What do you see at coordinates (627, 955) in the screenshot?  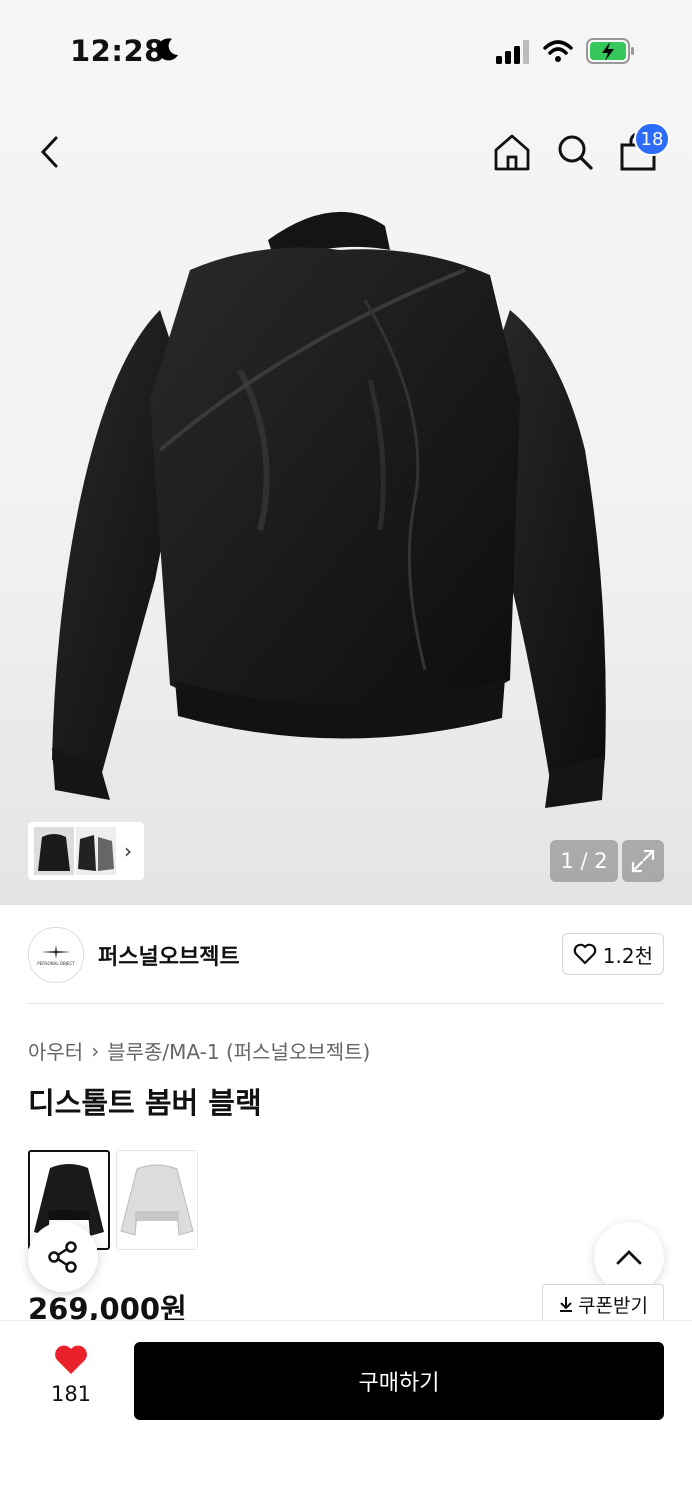 I see `brand-like-count: 1.2천` at bounding box center [627, 955].